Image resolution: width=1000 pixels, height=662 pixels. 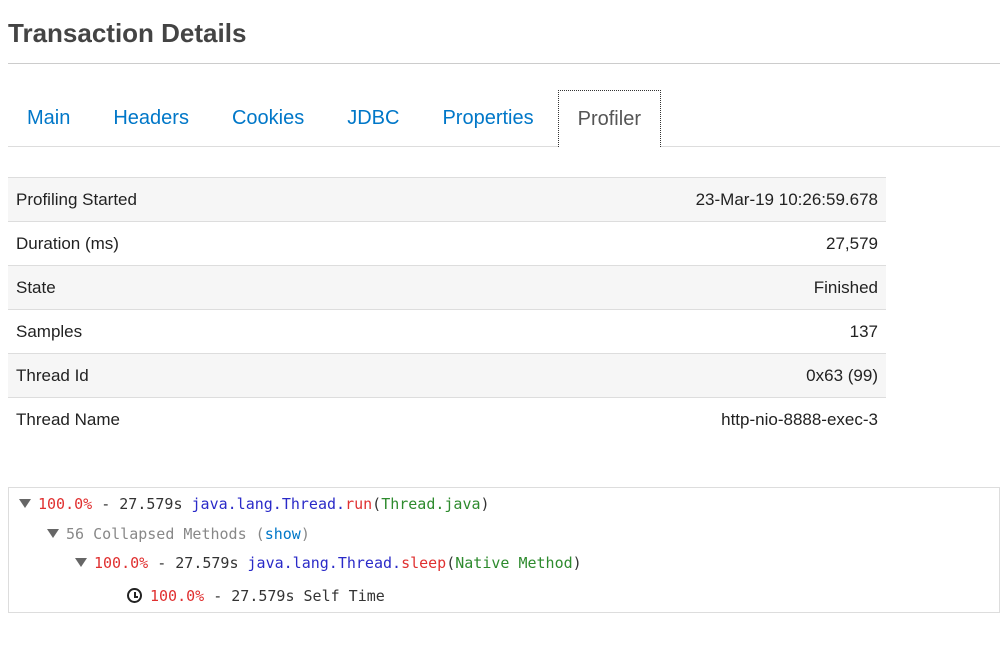 What do you see at coordinates (36, 287) in the screenshot?
I see `row-label: State` at bounding box center [36, 287].